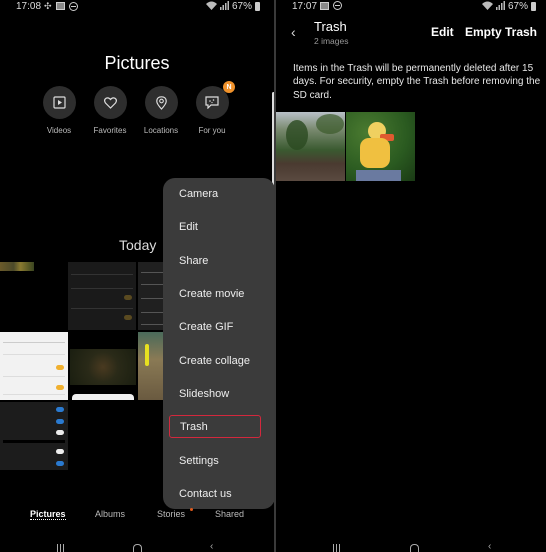 The height and width of the screenshot is (552, 546). What do you see at coordinates (137, 7) in the screenshot?
I see `status-bar: 17:08 ✣ 67%` at bounding box center [137, 7].